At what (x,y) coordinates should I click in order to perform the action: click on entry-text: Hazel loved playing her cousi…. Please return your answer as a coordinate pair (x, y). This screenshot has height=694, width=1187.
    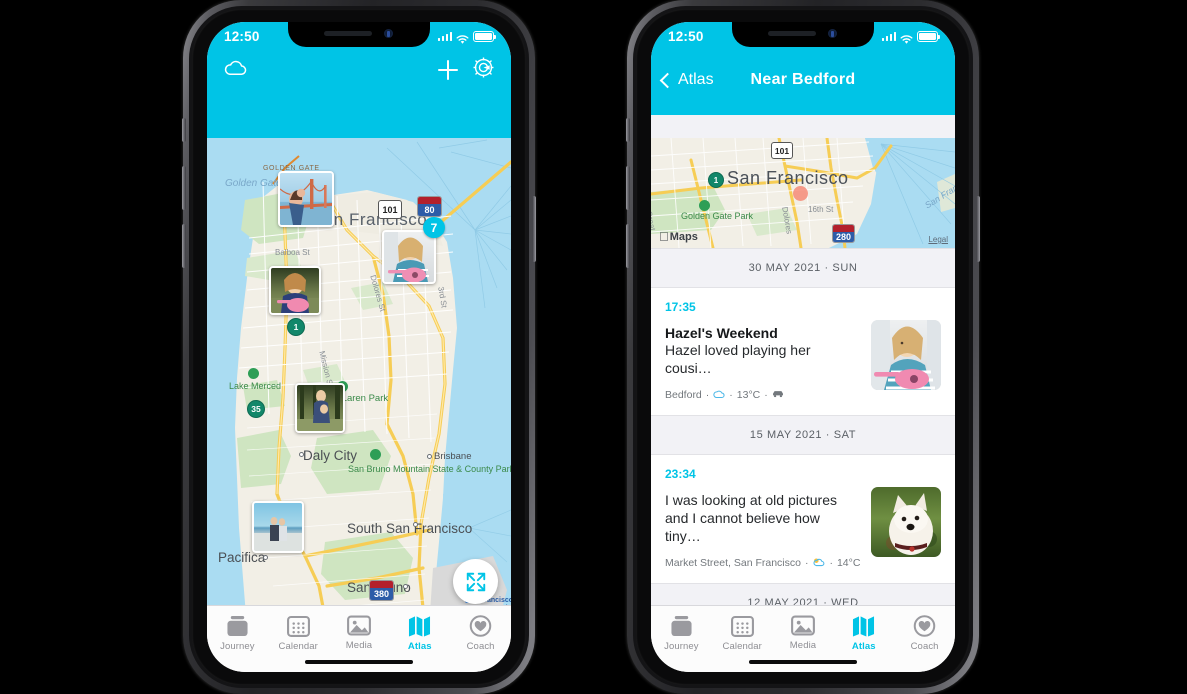
    Looking at the image, I should click on (738, 359).